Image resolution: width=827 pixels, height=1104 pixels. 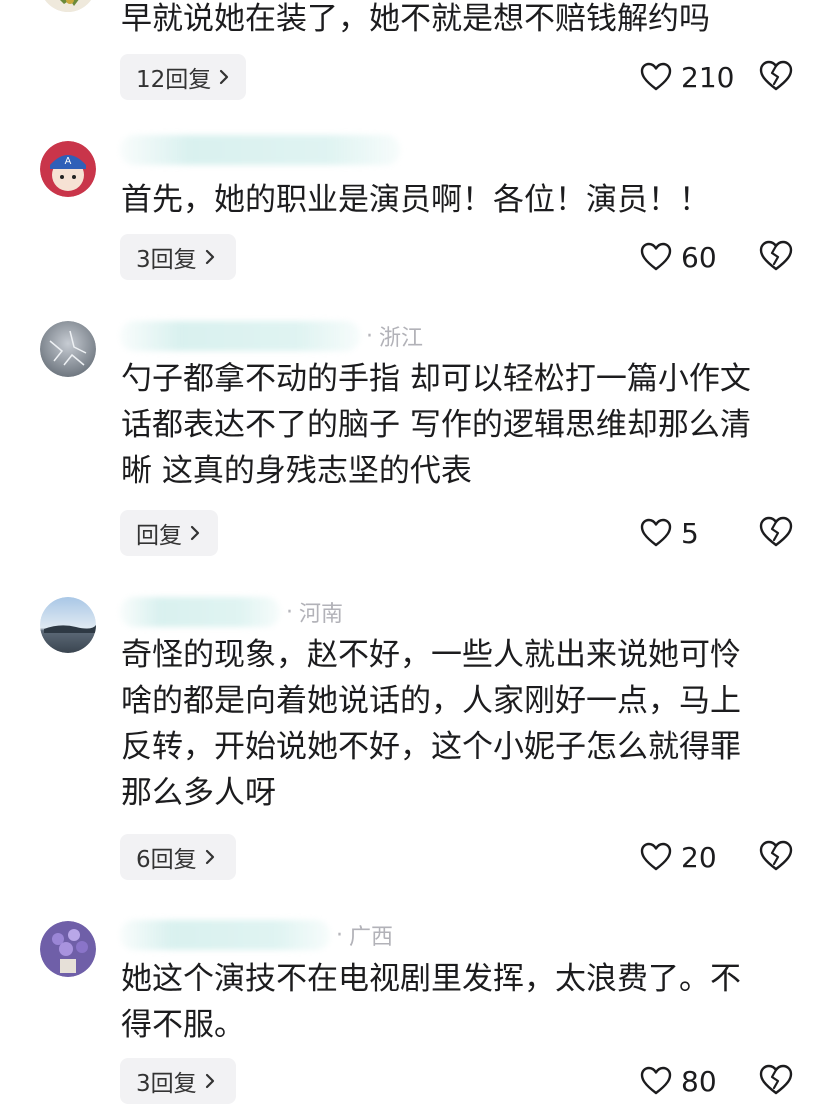 I want to click on reply-label: 12回复, so click(x=174, y=80).